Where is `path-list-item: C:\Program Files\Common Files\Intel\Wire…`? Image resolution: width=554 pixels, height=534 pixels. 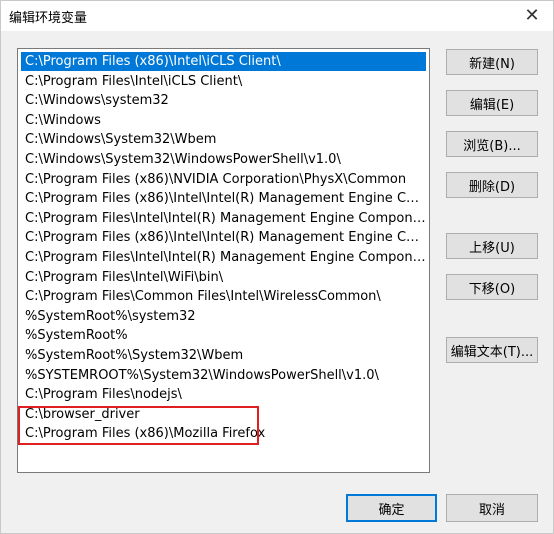 path-list-item: C:\Program Files\Common Files\Intel\Wire… is located at coordinates (223, 296).